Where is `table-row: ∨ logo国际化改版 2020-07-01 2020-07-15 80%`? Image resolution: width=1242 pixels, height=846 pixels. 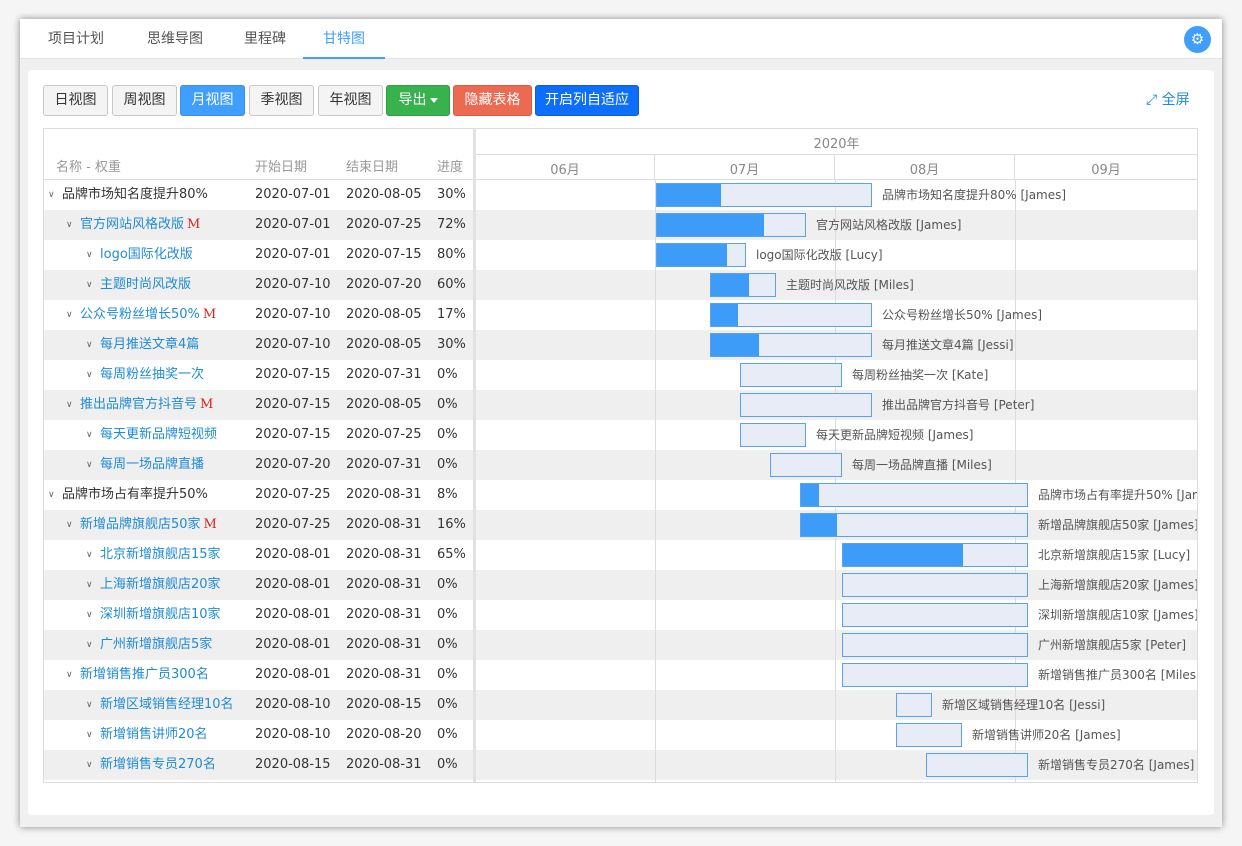
table-row: ∨ logo国际化改版 2020-07-01 2020-07-15 80% is located at coordinates (258, 255).